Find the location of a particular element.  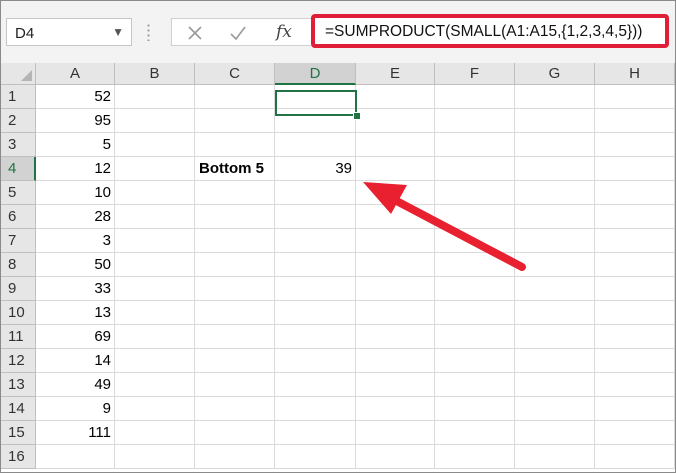

cell-f1 is located at coordinates (475, 97).